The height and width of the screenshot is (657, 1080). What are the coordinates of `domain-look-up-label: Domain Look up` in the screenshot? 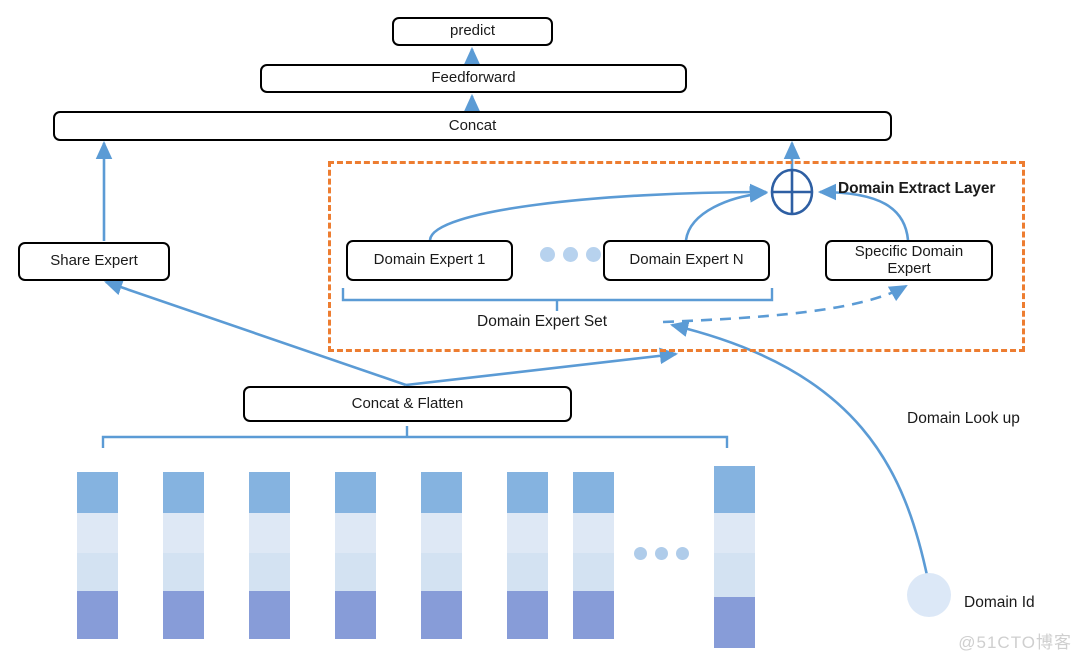 It's located at (963, 418).